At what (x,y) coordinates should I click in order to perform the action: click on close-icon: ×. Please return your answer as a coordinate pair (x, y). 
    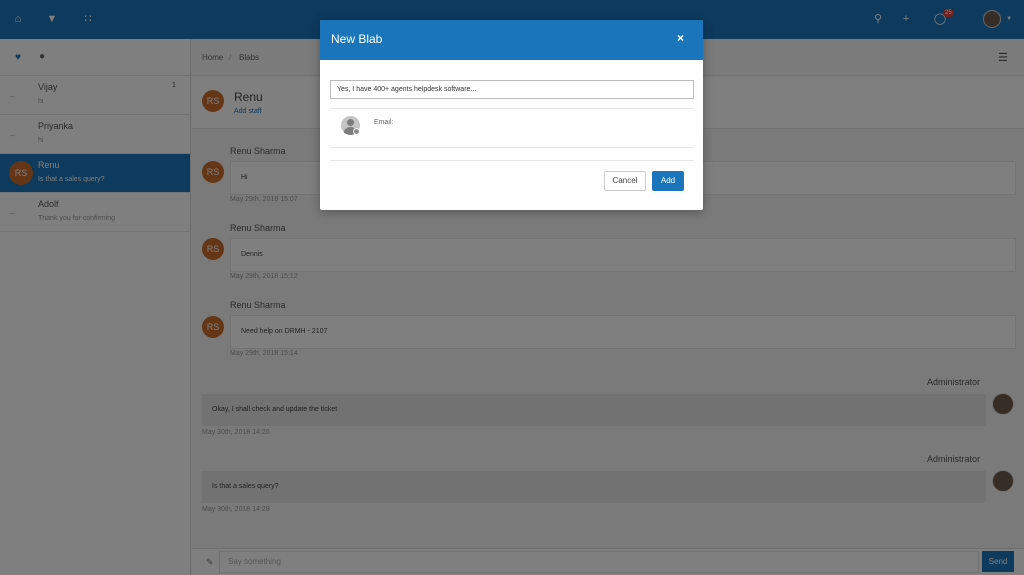
    Looking at the image, I should click on (680, 38).